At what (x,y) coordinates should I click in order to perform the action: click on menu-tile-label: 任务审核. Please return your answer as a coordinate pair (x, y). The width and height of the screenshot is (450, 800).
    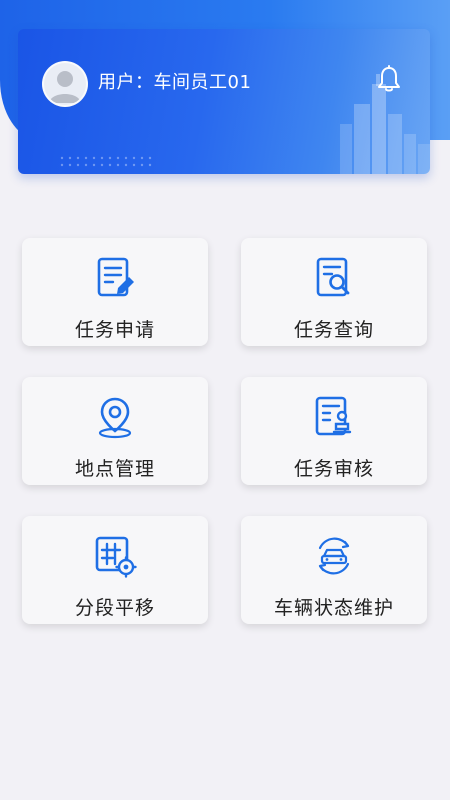
    Looking at the image, I should click on (333, 469).